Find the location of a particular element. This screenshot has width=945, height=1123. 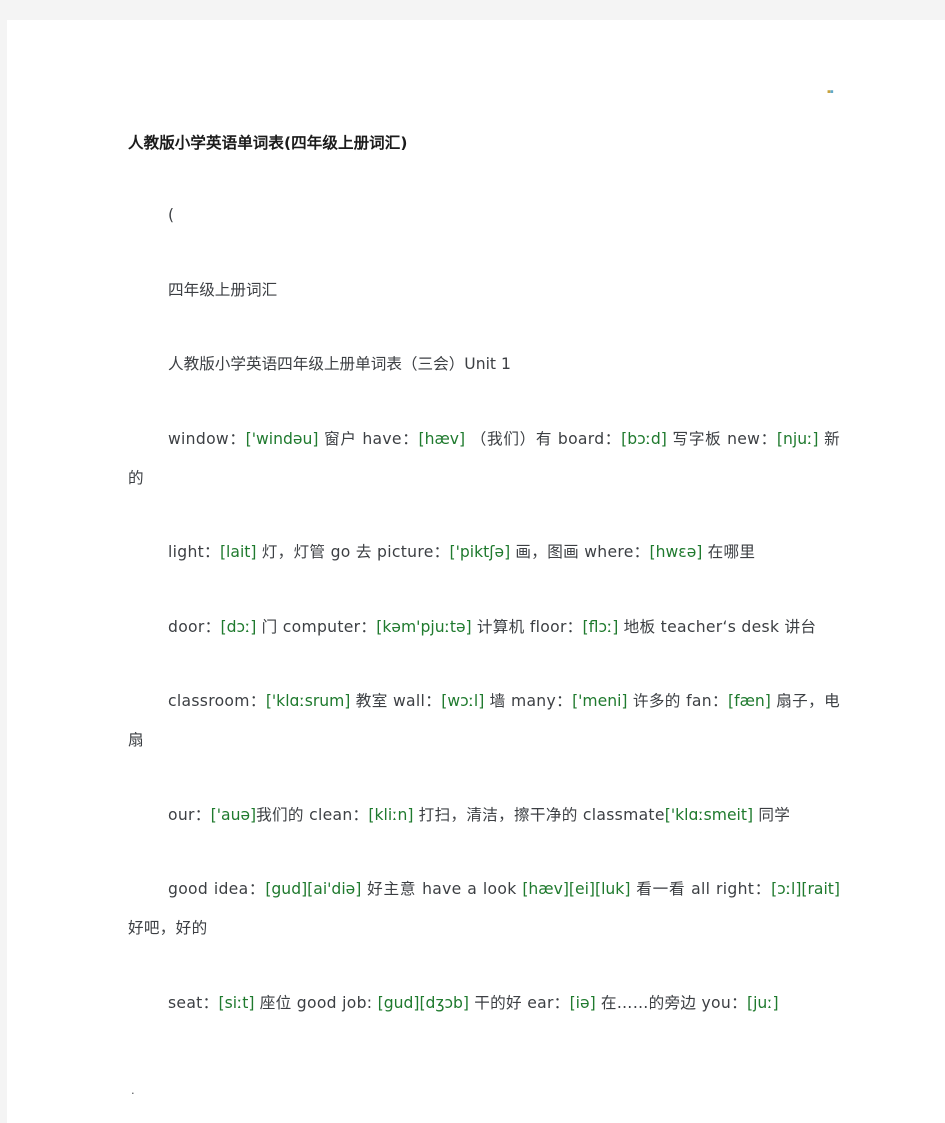

vocabulary-text: 打扫，清洁，擦干净的 classmate is located at coordinates (539, 814).